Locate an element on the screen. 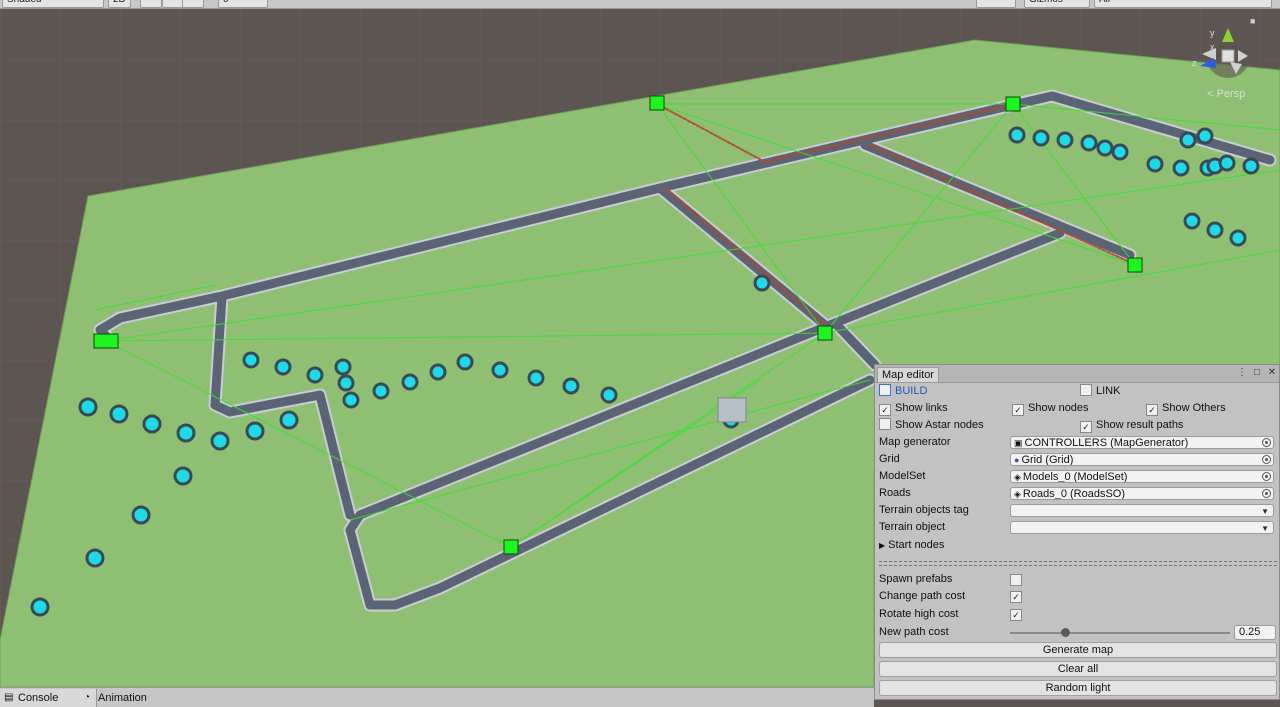  build-toggle: BUILD is located at coordinates (903, 391).